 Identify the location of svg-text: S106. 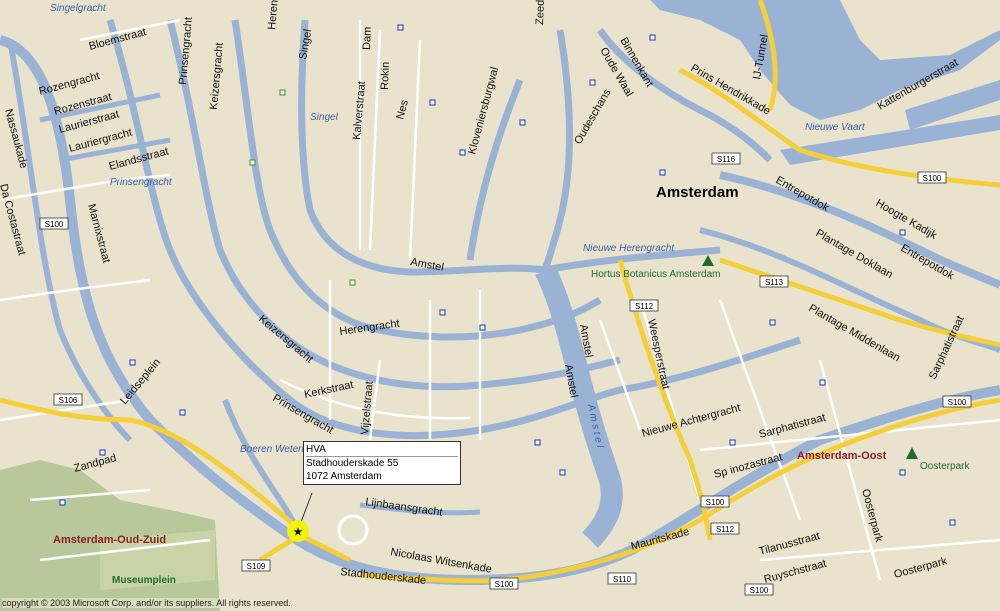
(68, 400).